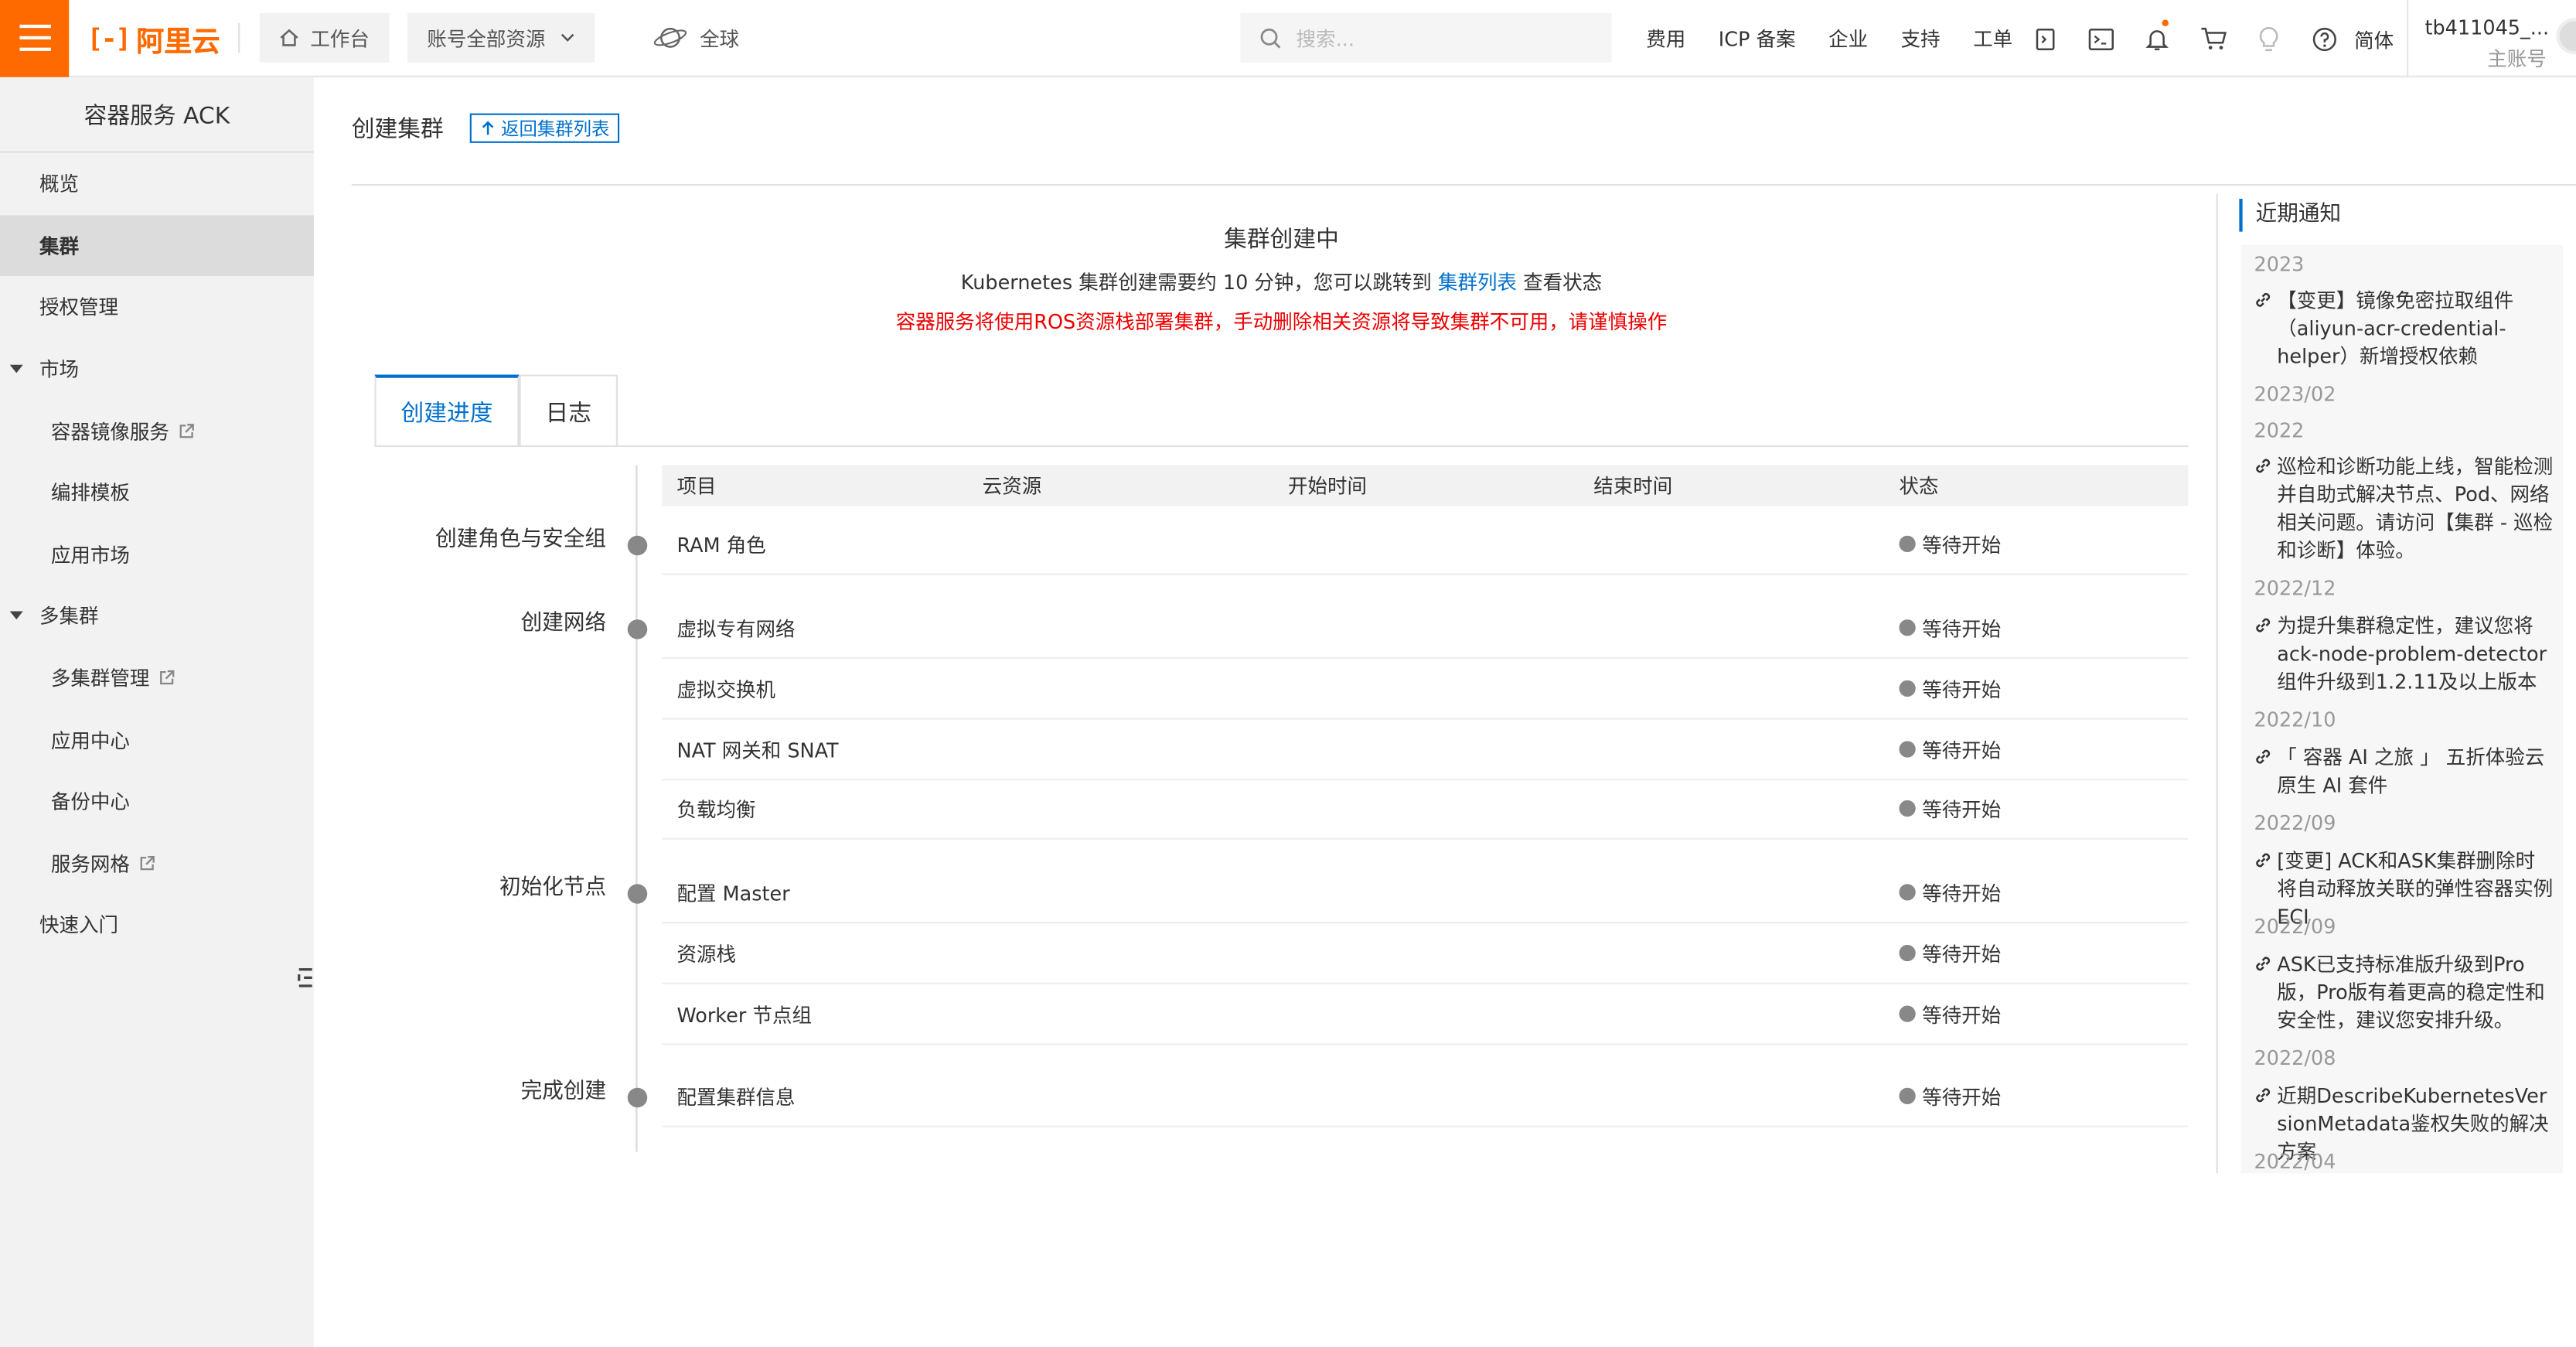  Describe the element at coordinates (1425, 689) in the screenshot. I see `table-row: 虚拟交换机 等待开始` at that location.